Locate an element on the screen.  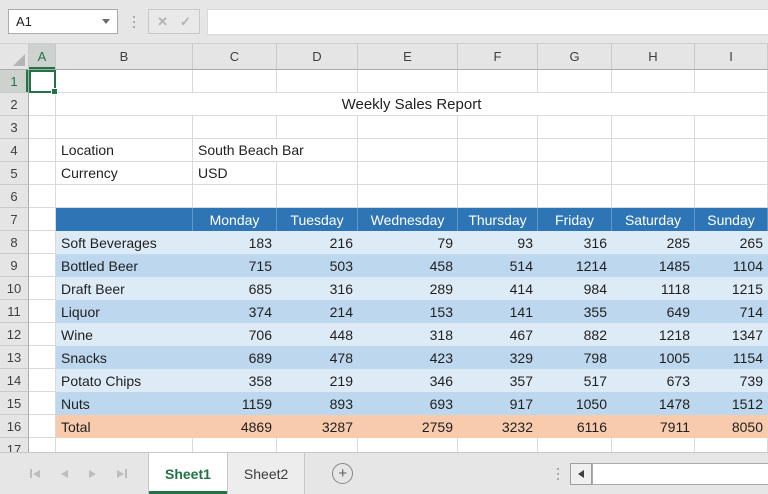
cell-A9 is located at coordinates (42, 265).